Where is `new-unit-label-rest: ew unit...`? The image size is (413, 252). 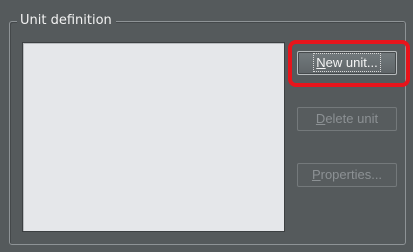 new-unit-label-rest: ew unit... is located at coordinates (351, 62).